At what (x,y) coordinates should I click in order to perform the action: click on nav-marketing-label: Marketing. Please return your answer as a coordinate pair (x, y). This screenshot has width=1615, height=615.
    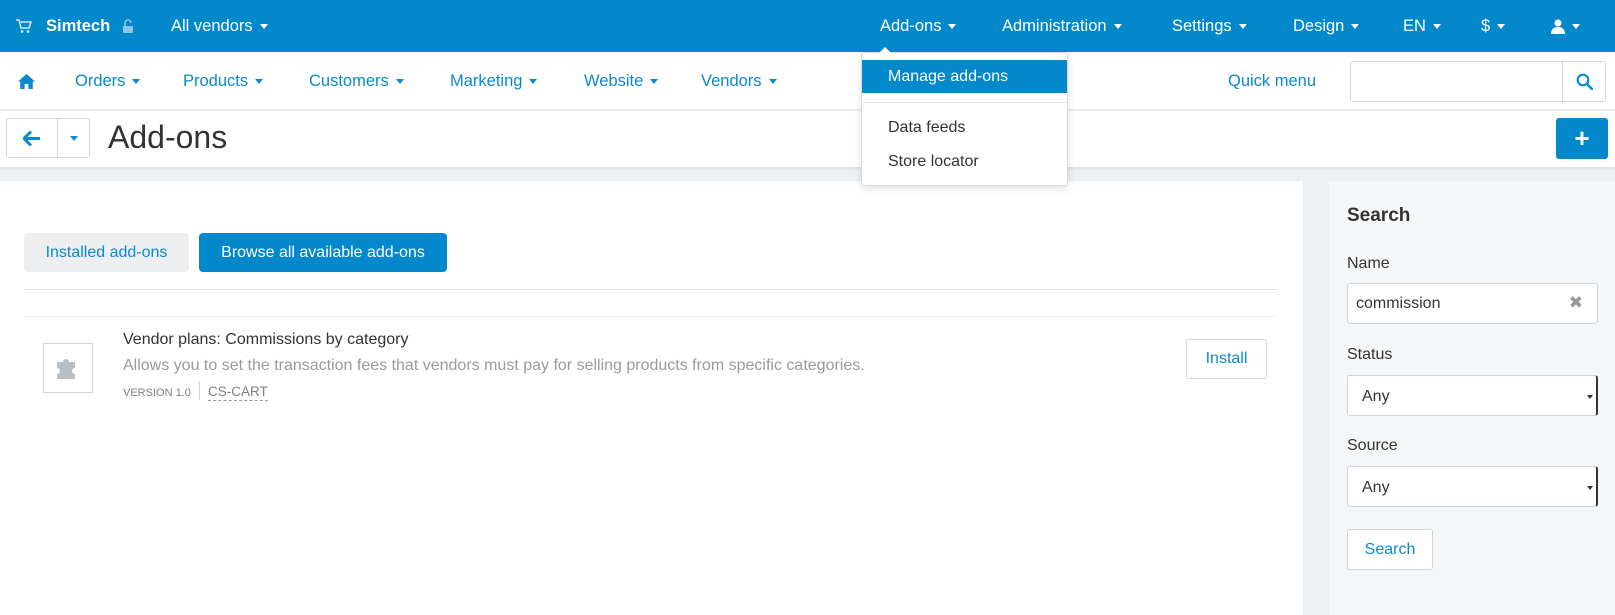
    Looking at the image, I should click on (486, 80).